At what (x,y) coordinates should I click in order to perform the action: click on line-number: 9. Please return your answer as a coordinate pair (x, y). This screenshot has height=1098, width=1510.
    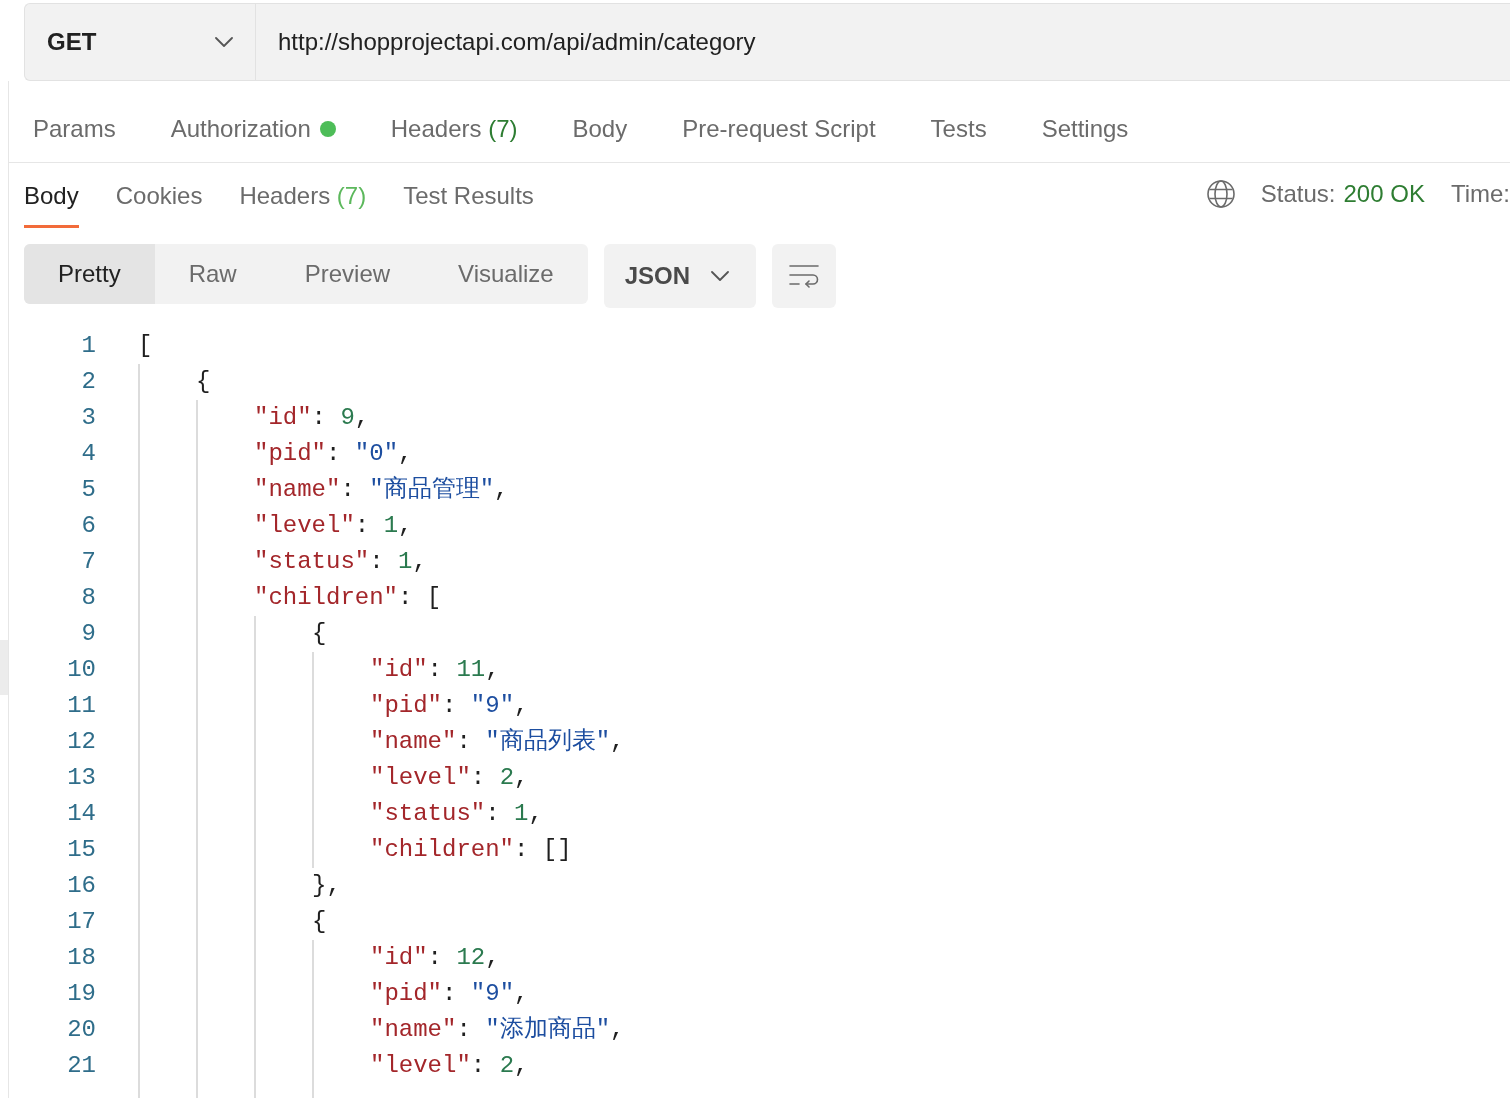
    Looking at the image, I should click on (88, 634).